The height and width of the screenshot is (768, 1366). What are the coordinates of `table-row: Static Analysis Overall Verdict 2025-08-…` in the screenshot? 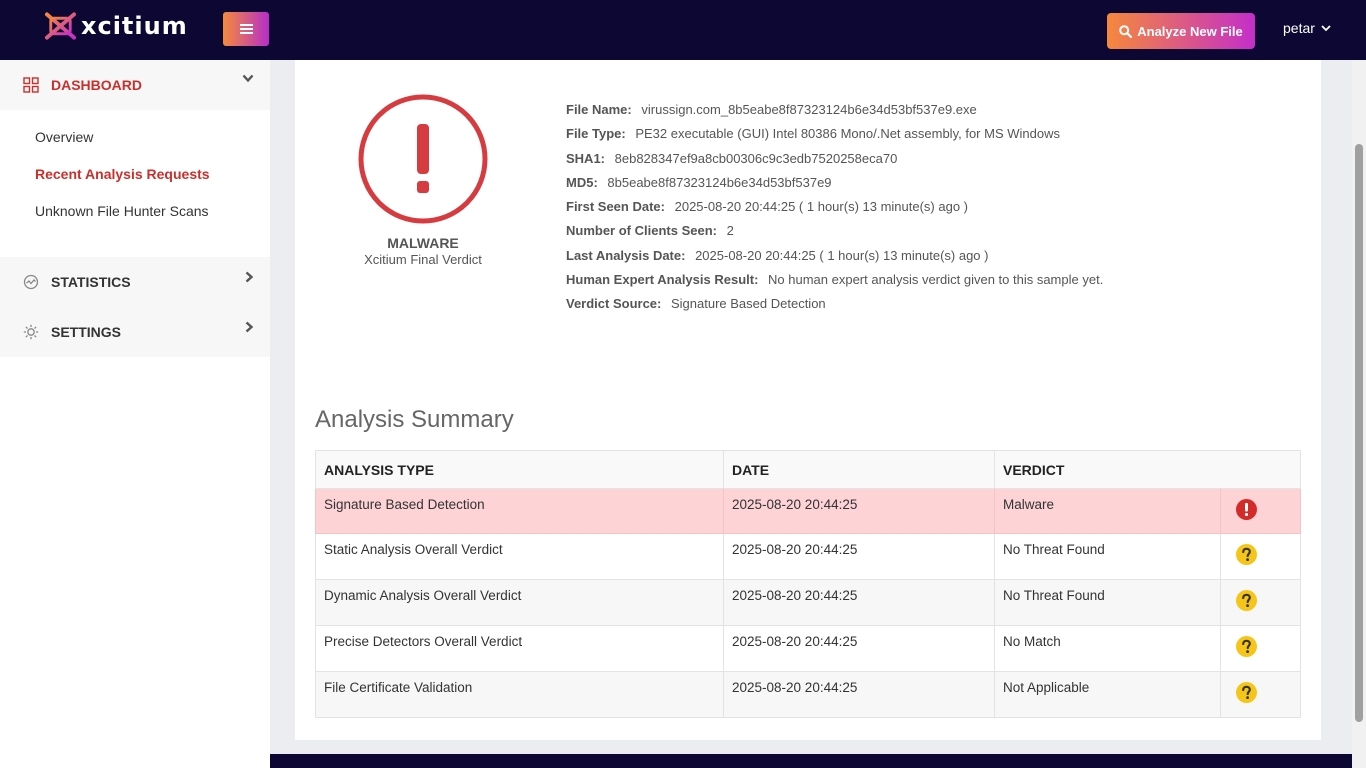 It's located at (808, 556).